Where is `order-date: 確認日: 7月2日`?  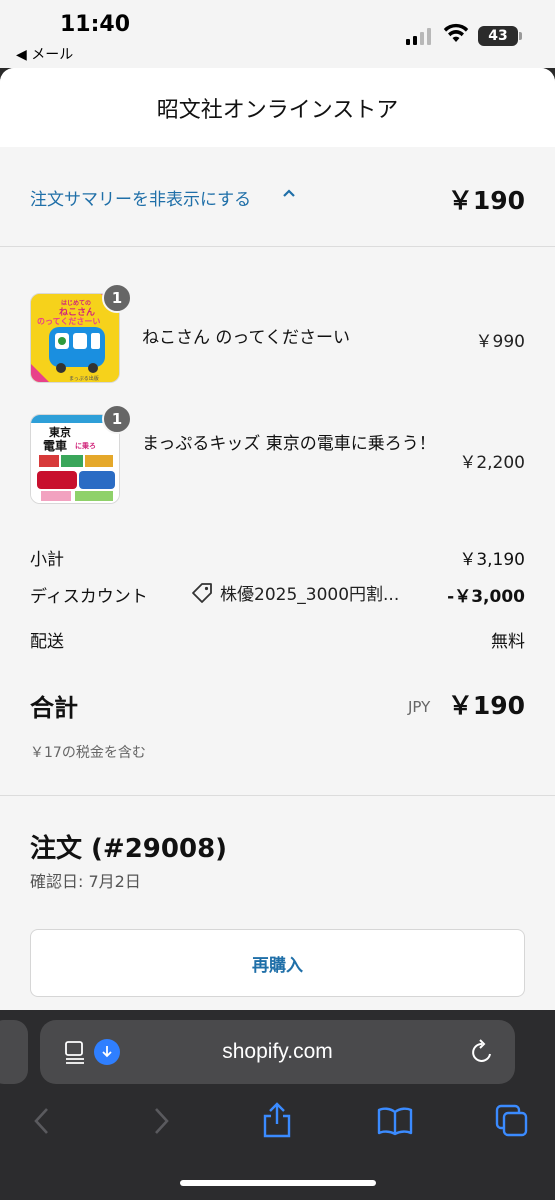
order-date: 確認日: 7月2日 is located at coordinates (85, 881).